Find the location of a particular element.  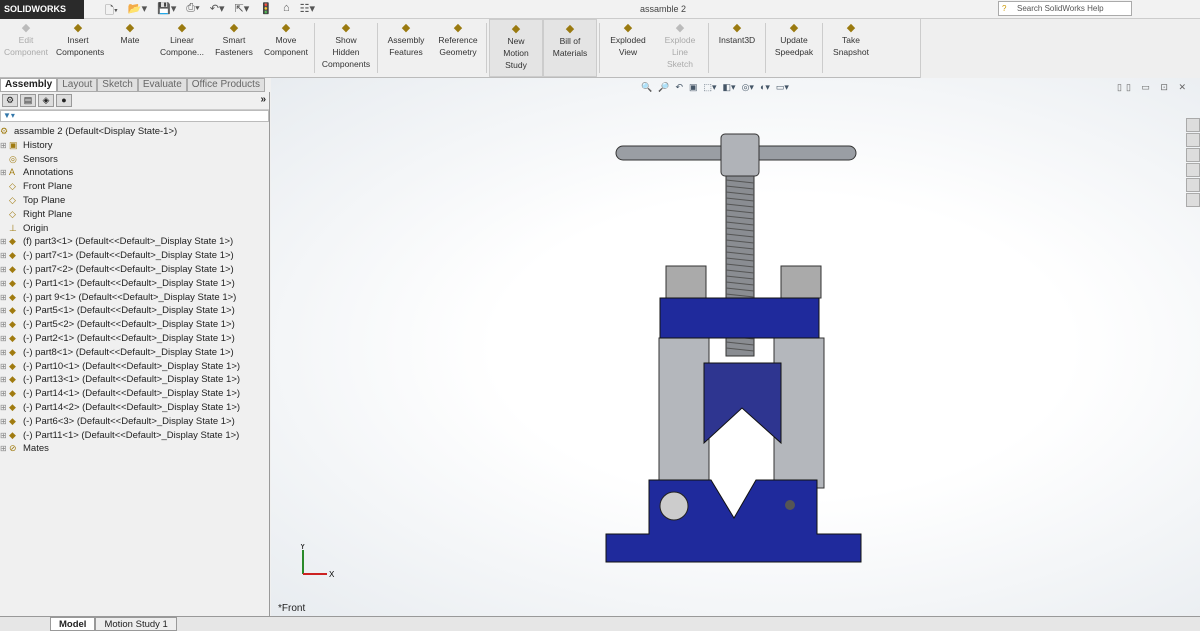

tab-layout: Layout is located at coordinates (77, 85).